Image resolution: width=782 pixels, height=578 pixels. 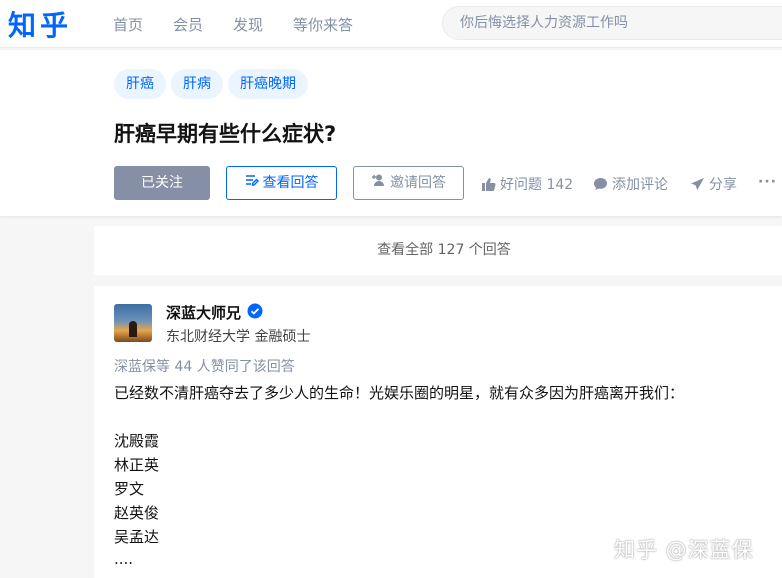 I want to click on author-headline: 东北财经大学 金融硕士, so click(x=238, y=337).